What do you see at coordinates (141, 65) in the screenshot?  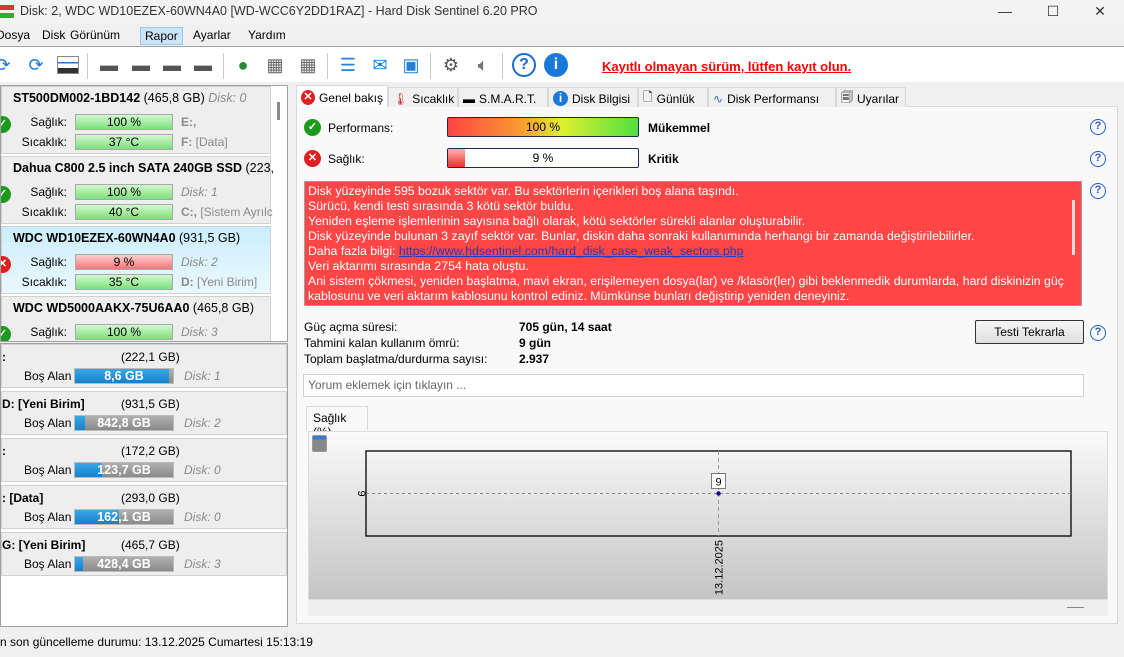 I see `disk-clock-icon: ▬` at bounding box center [141, 65].